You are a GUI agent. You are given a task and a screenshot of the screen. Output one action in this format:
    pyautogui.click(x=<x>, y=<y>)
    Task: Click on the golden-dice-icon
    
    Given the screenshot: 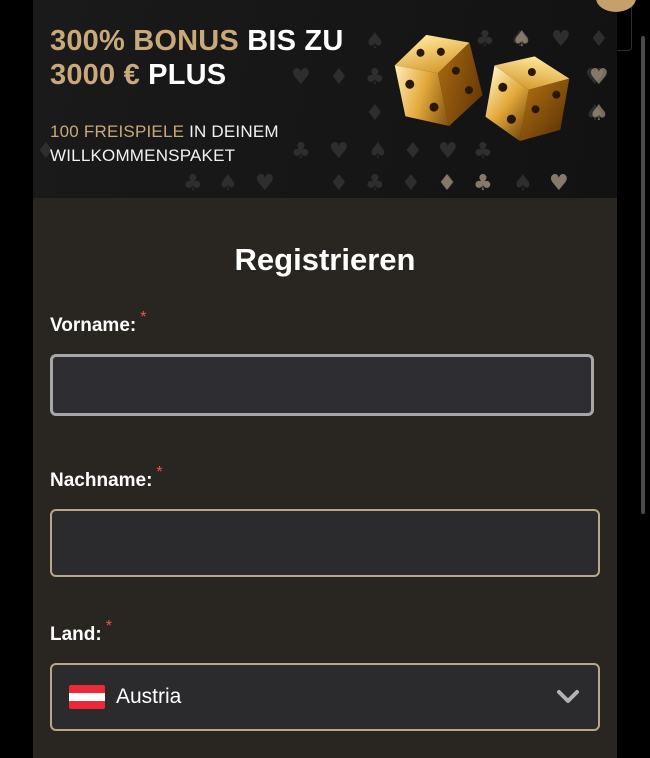 What is the action you would take?
    pyautogui.click(x=482, y=88)
    